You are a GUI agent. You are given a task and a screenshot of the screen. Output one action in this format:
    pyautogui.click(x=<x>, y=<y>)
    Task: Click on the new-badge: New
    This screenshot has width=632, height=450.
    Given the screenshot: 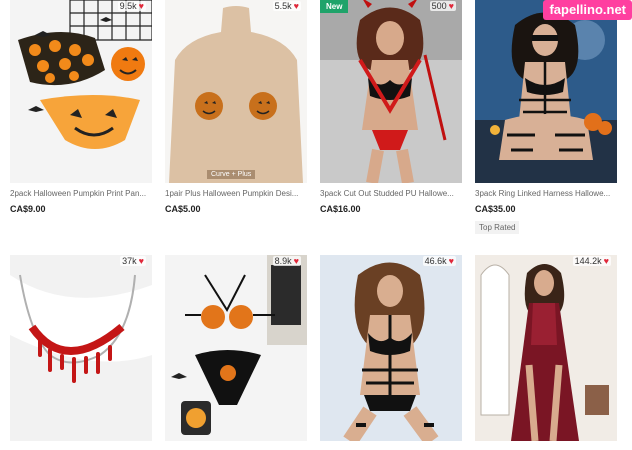 What is the action you would take?
    pyautogui.click(x=334, y=6)
    